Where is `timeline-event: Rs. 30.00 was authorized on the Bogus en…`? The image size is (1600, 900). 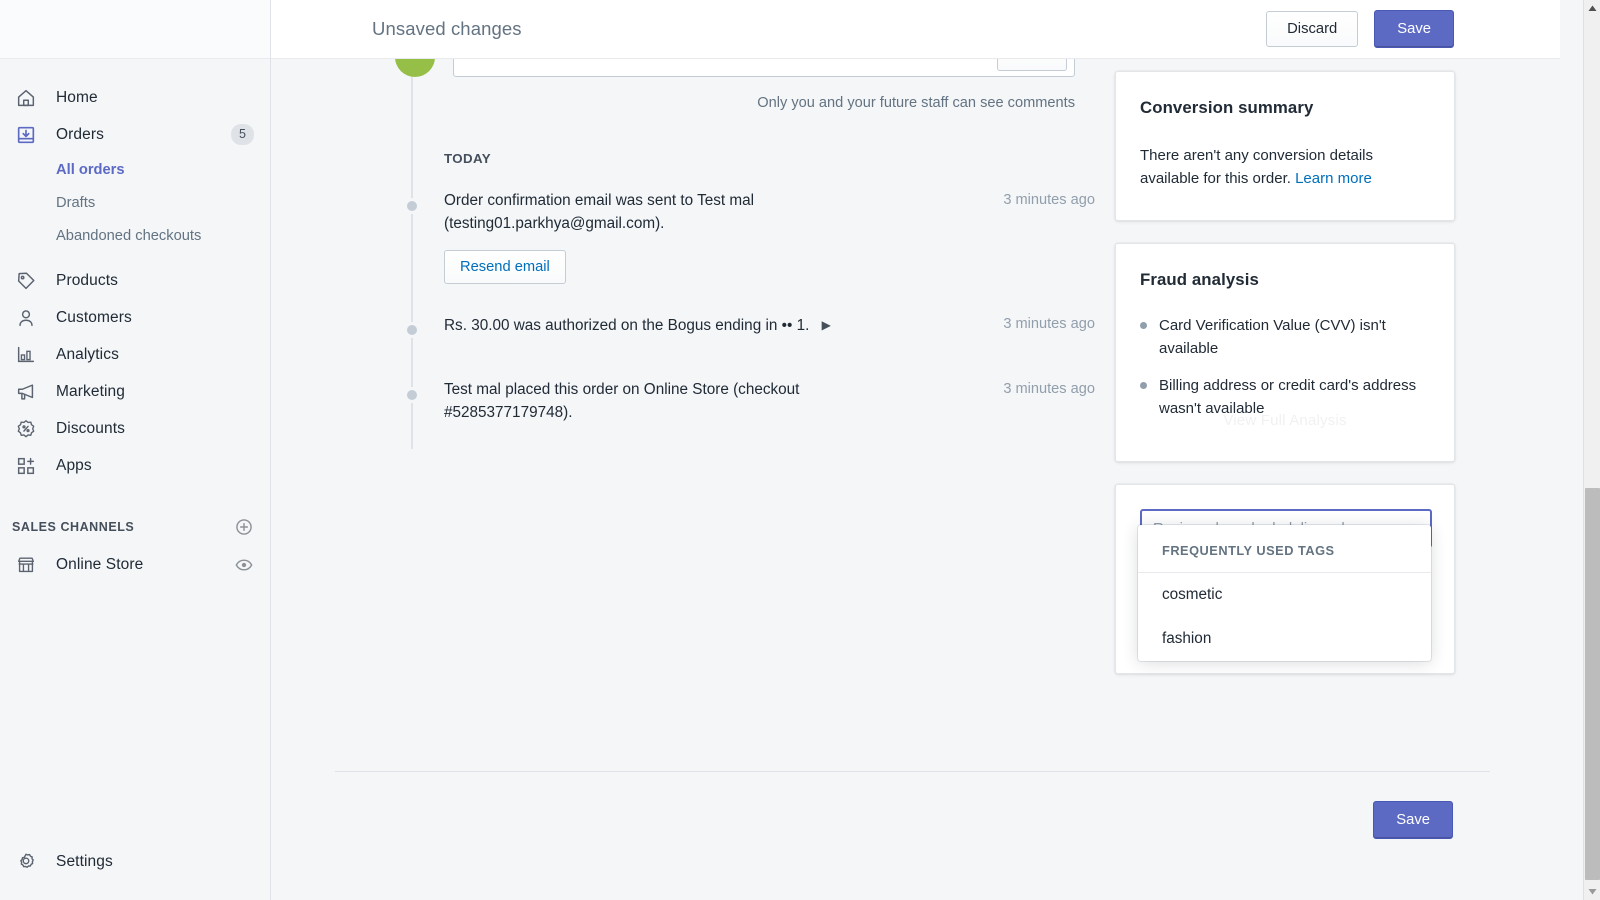 timeline-event: Rs. 30.00 was authorized on the Bogus en… is located at coordinates (745, 329).